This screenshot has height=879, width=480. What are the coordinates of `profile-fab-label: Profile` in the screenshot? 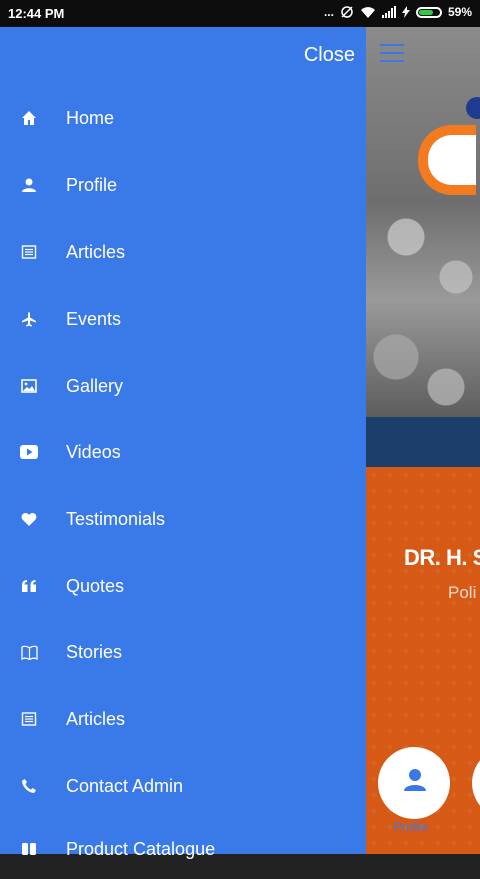 It's located at (411, 827).